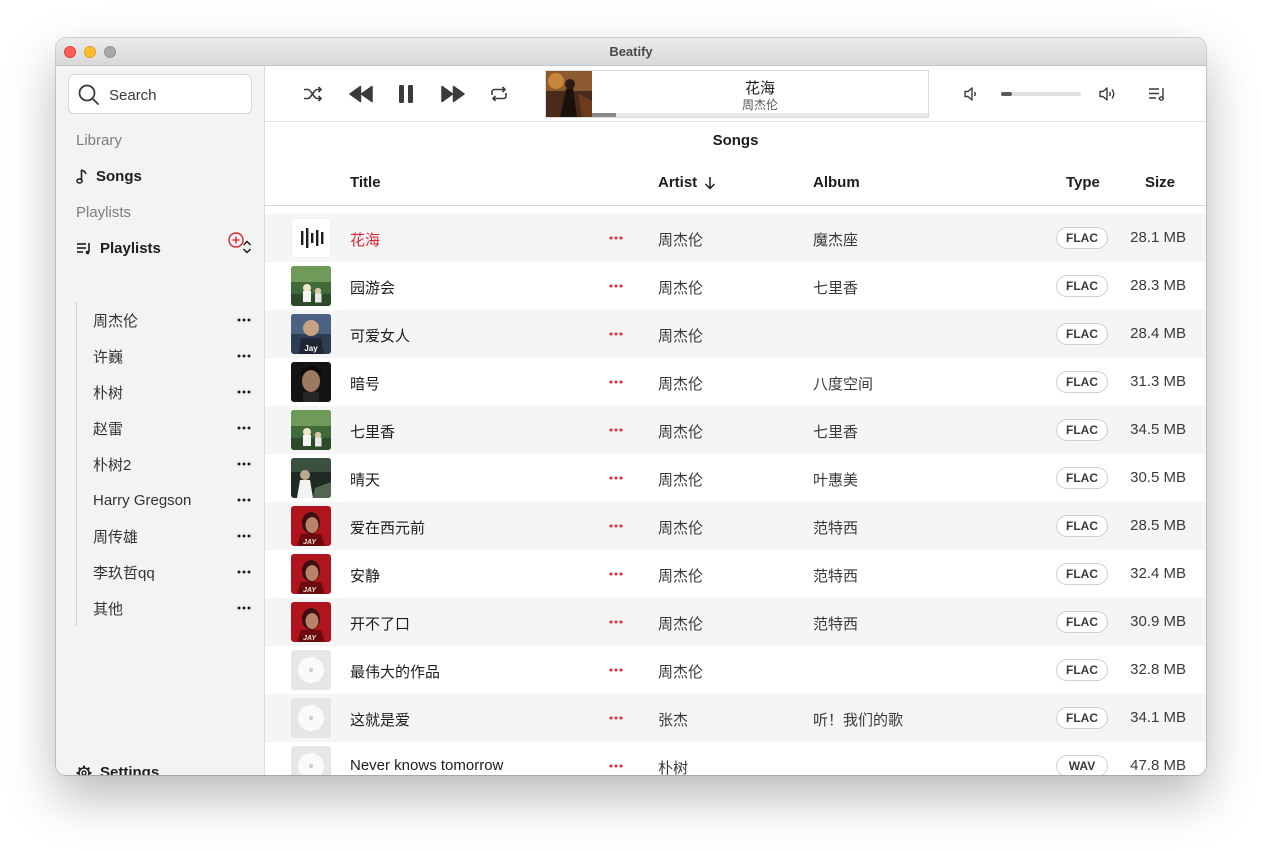 The height and width of the screenshot is (850, 1262). Describe the element at coordinates (406, 94) in the screenshot. I see `pause-button` at that location.